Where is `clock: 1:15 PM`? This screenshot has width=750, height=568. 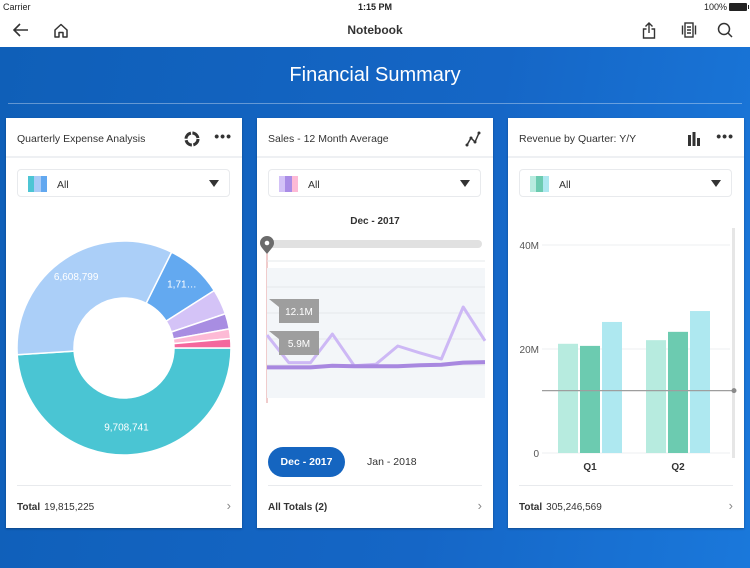
clock: 1:15 PM is located at coordinates (374, 7).